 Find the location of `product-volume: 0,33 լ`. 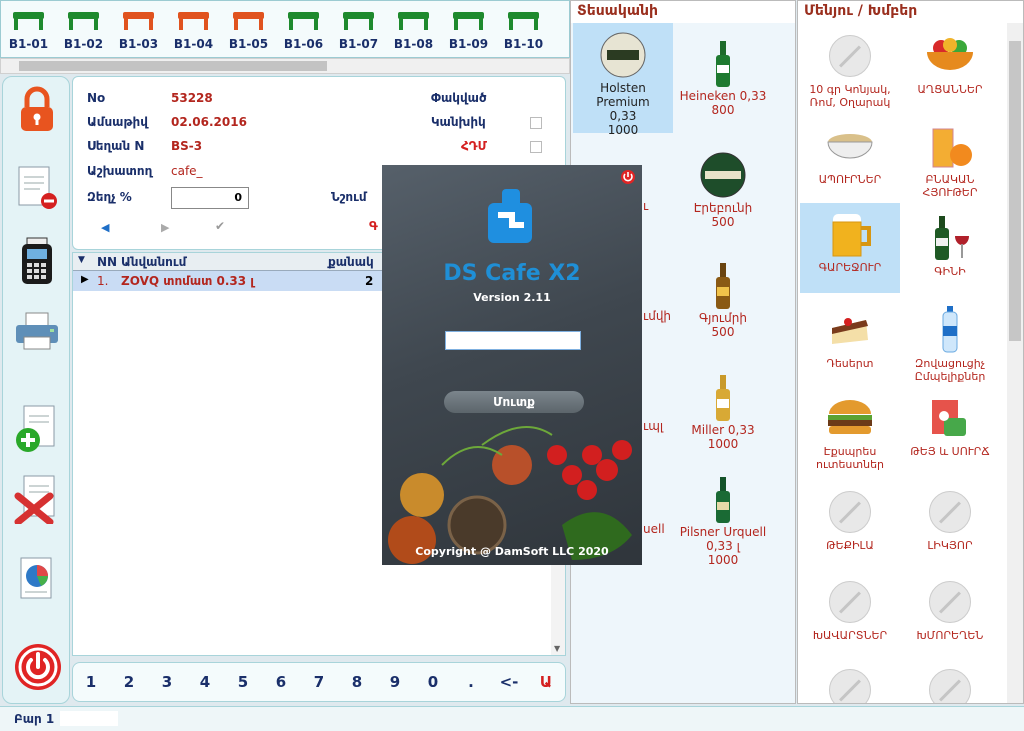

product-volume: 0,33 լ is located at coordinates (723, 546).